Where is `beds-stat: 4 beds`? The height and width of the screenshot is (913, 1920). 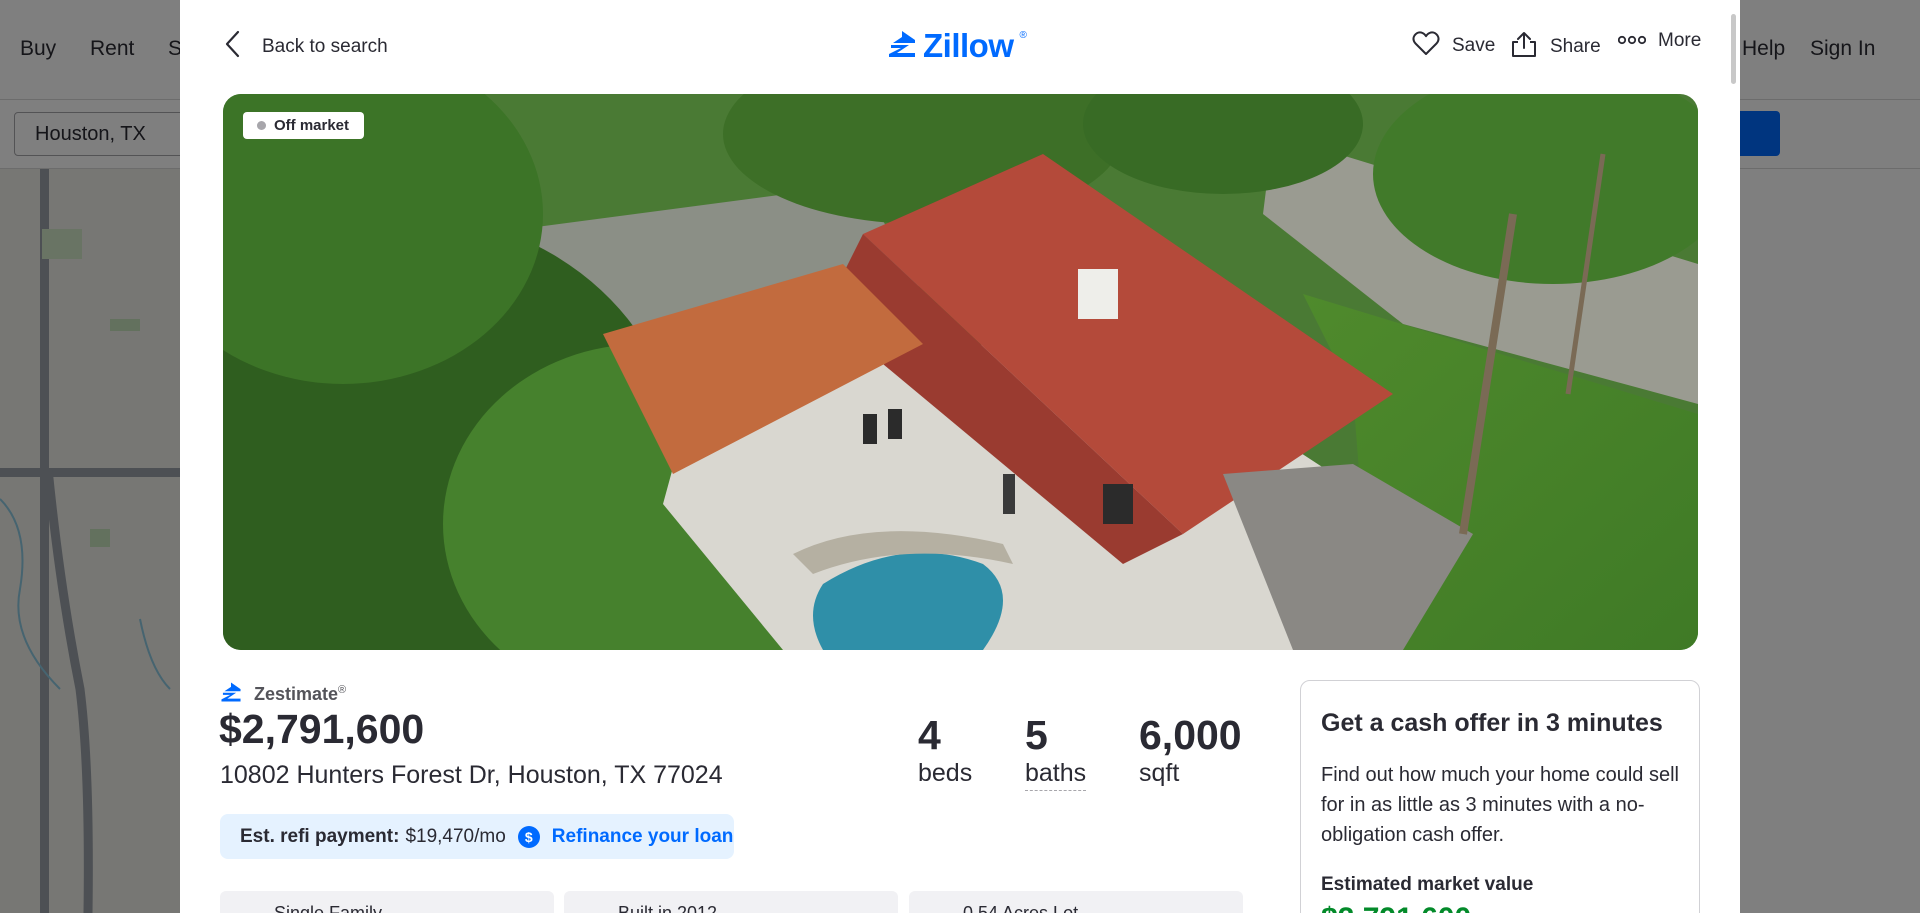 beds-stat: 4 beds is located at coordinates (945, 750).